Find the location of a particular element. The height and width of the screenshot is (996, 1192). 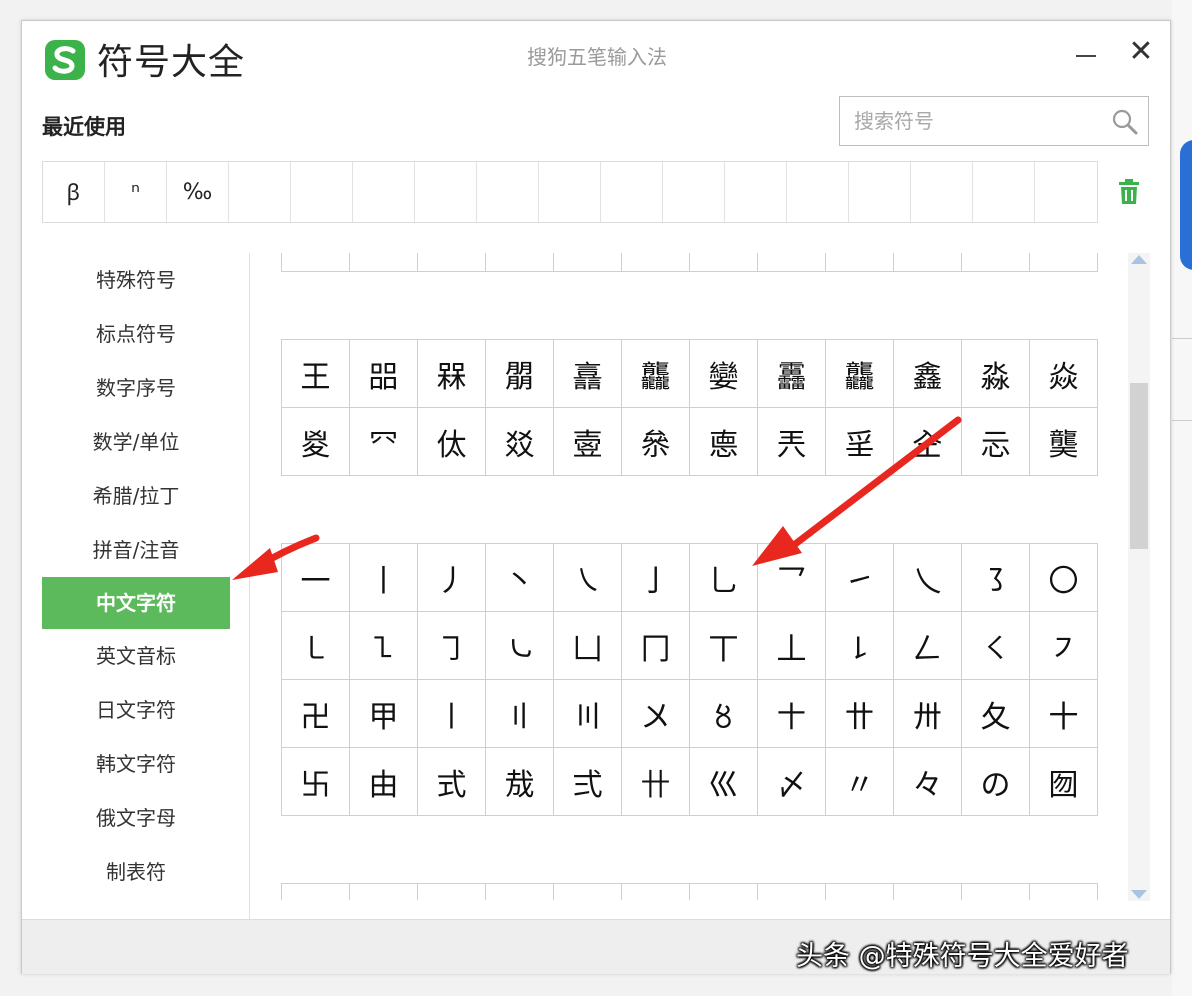

symbol-cell: 〤 is located at coordinates (656, 714).